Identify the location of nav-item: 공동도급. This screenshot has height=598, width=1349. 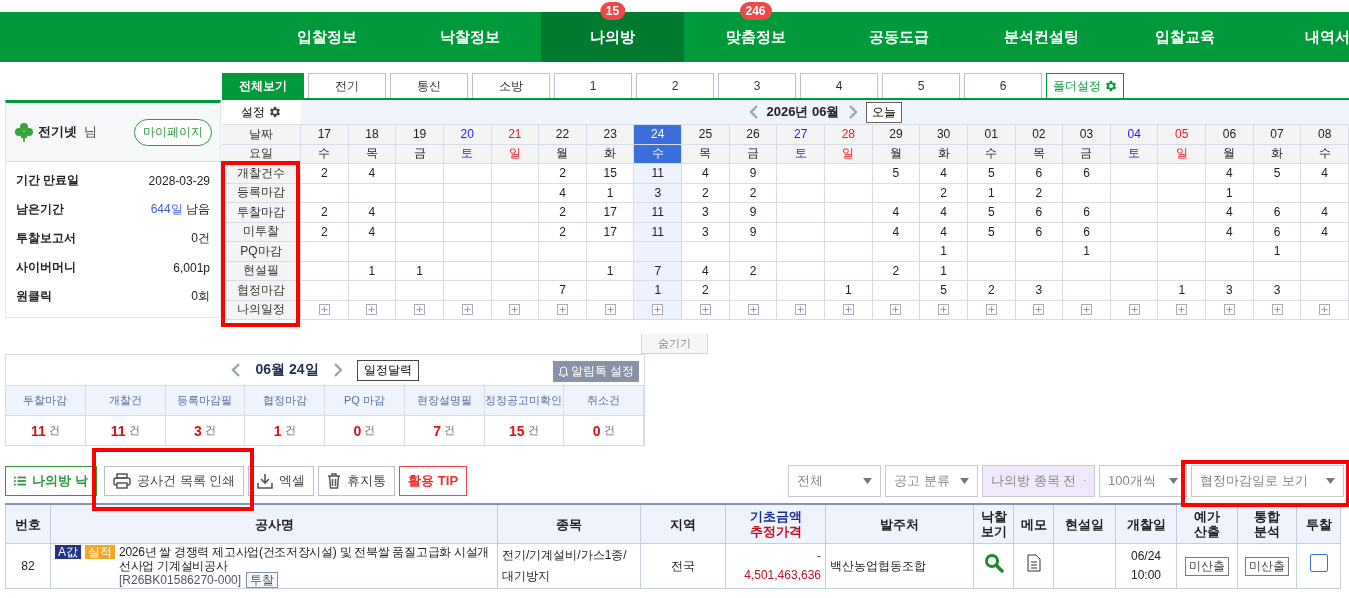
(898, 37).